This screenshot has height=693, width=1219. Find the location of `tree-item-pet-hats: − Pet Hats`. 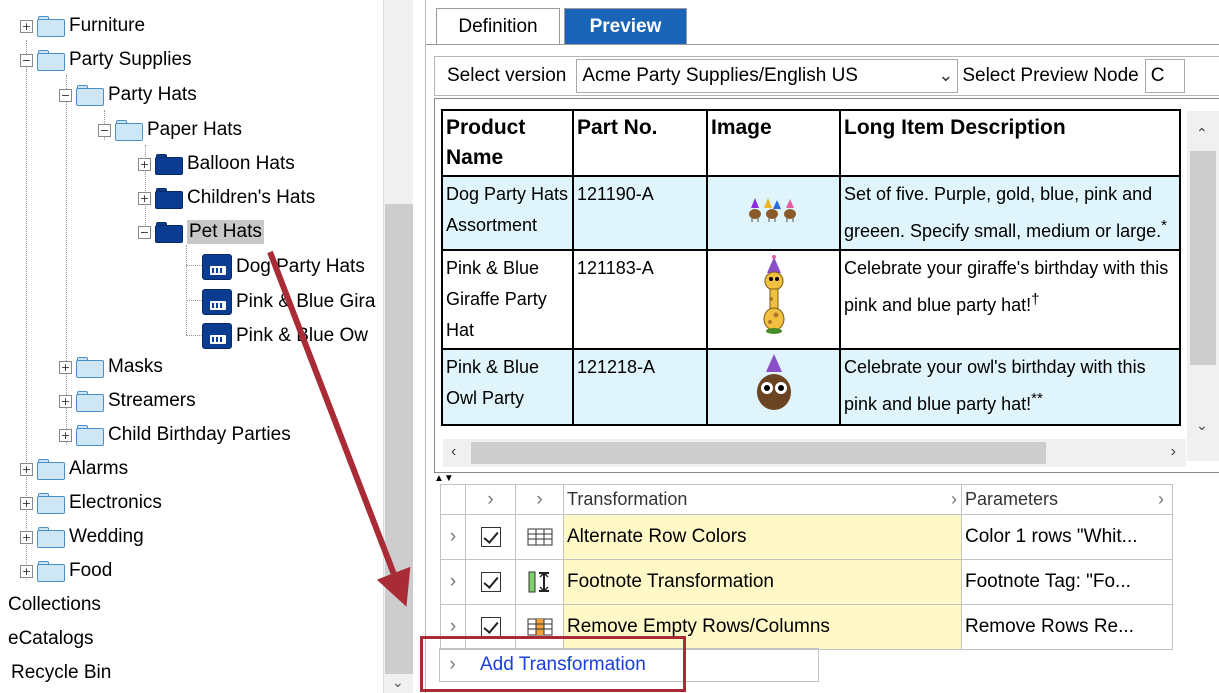

tree-item-pet-hats: − Pet Hats is located at coordinates (201, 232).